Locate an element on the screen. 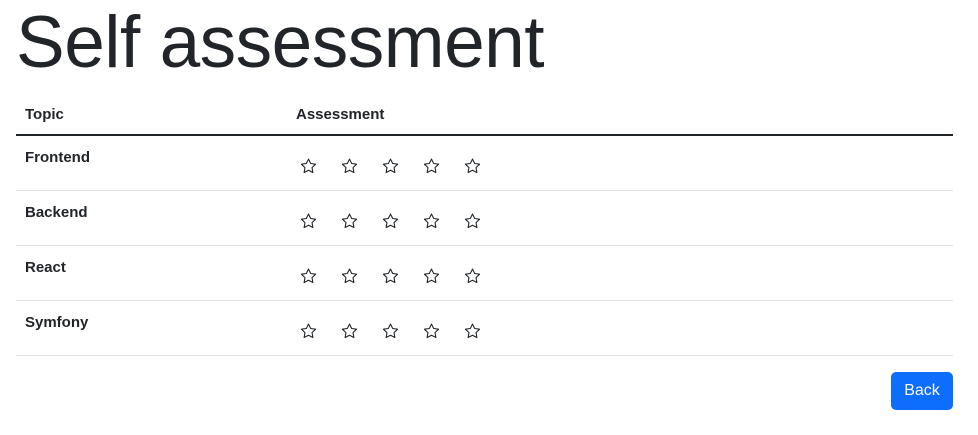  table-row: React is located at coordinates (484, 273).